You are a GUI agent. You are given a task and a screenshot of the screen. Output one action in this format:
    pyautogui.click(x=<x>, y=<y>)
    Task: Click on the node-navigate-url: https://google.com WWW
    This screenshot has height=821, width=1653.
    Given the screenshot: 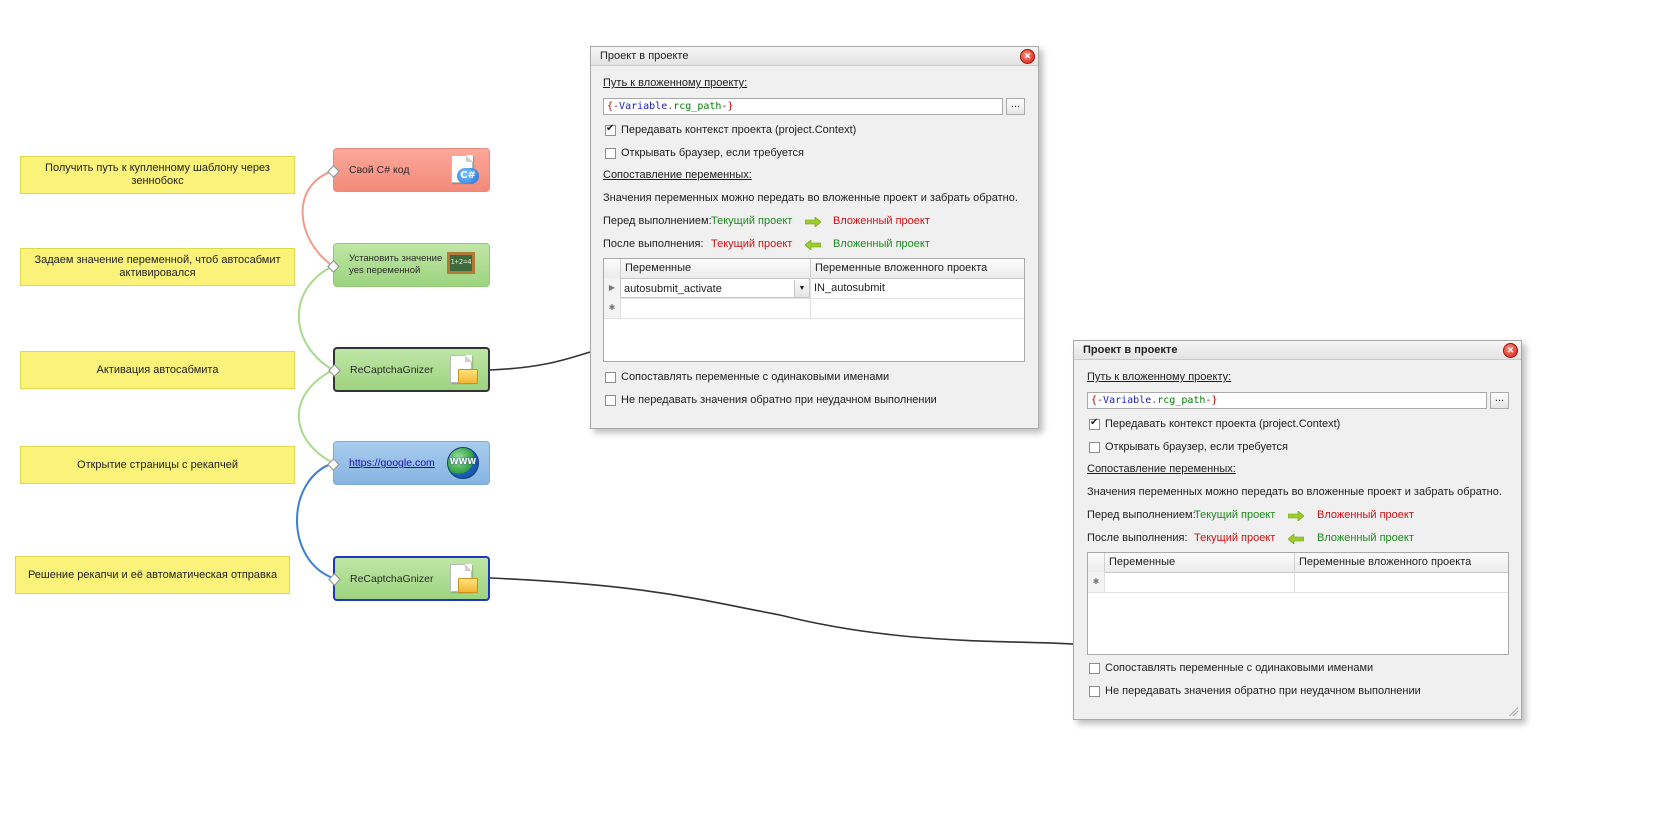 What is the action you would take?
    pyautogui.click(x=408, y=463)
    